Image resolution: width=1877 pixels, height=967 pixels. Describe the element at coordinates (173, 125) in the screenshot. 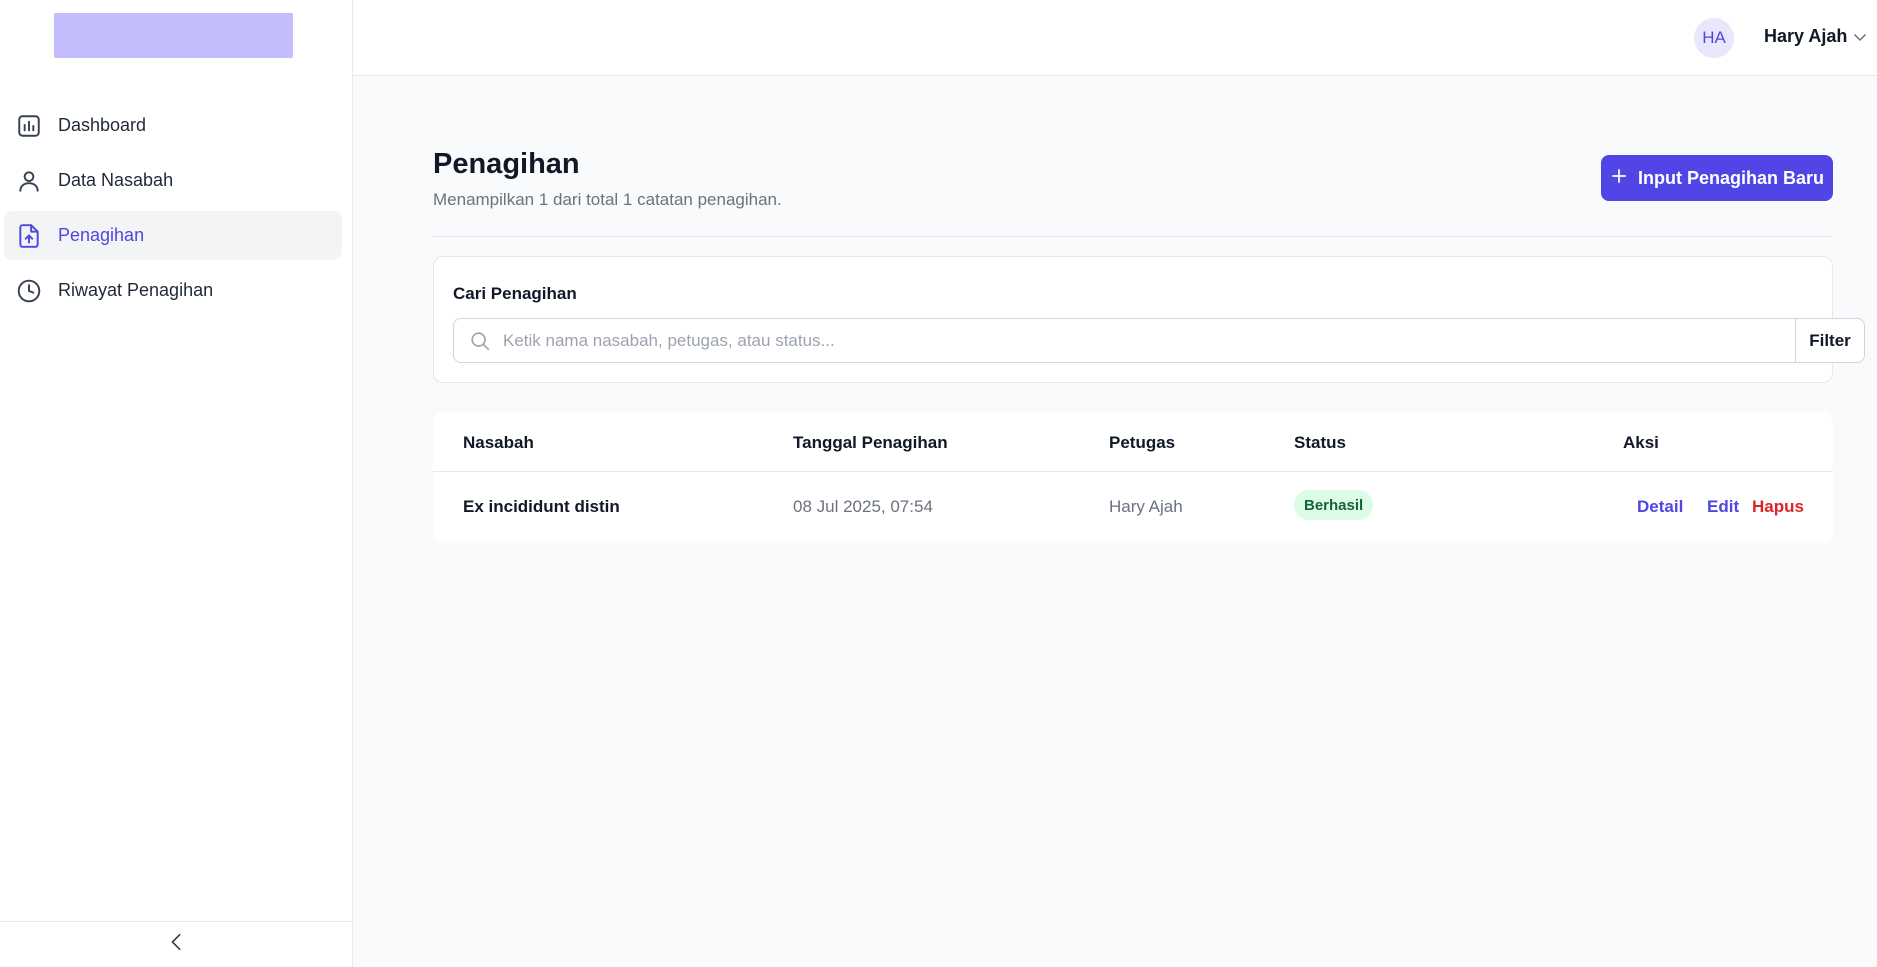

I see `sidebar-item-dashboard: Dashboard` at that location.